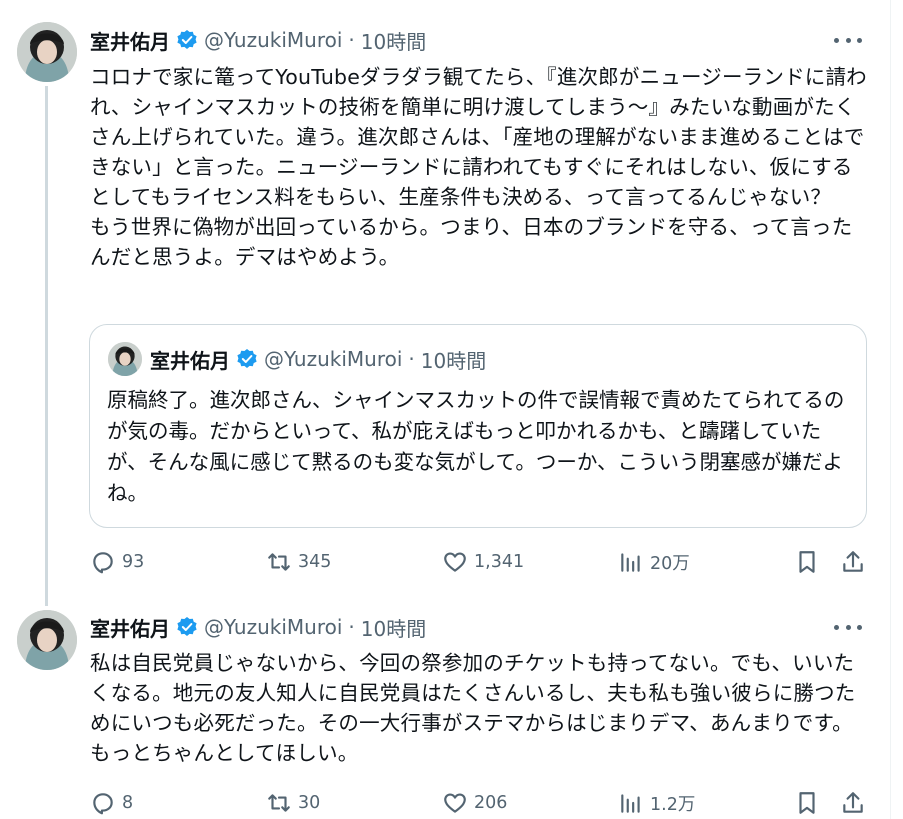 The height and width of the screenshot is (819, 903). I want to click on reply-count: 8, so click(128, 803).